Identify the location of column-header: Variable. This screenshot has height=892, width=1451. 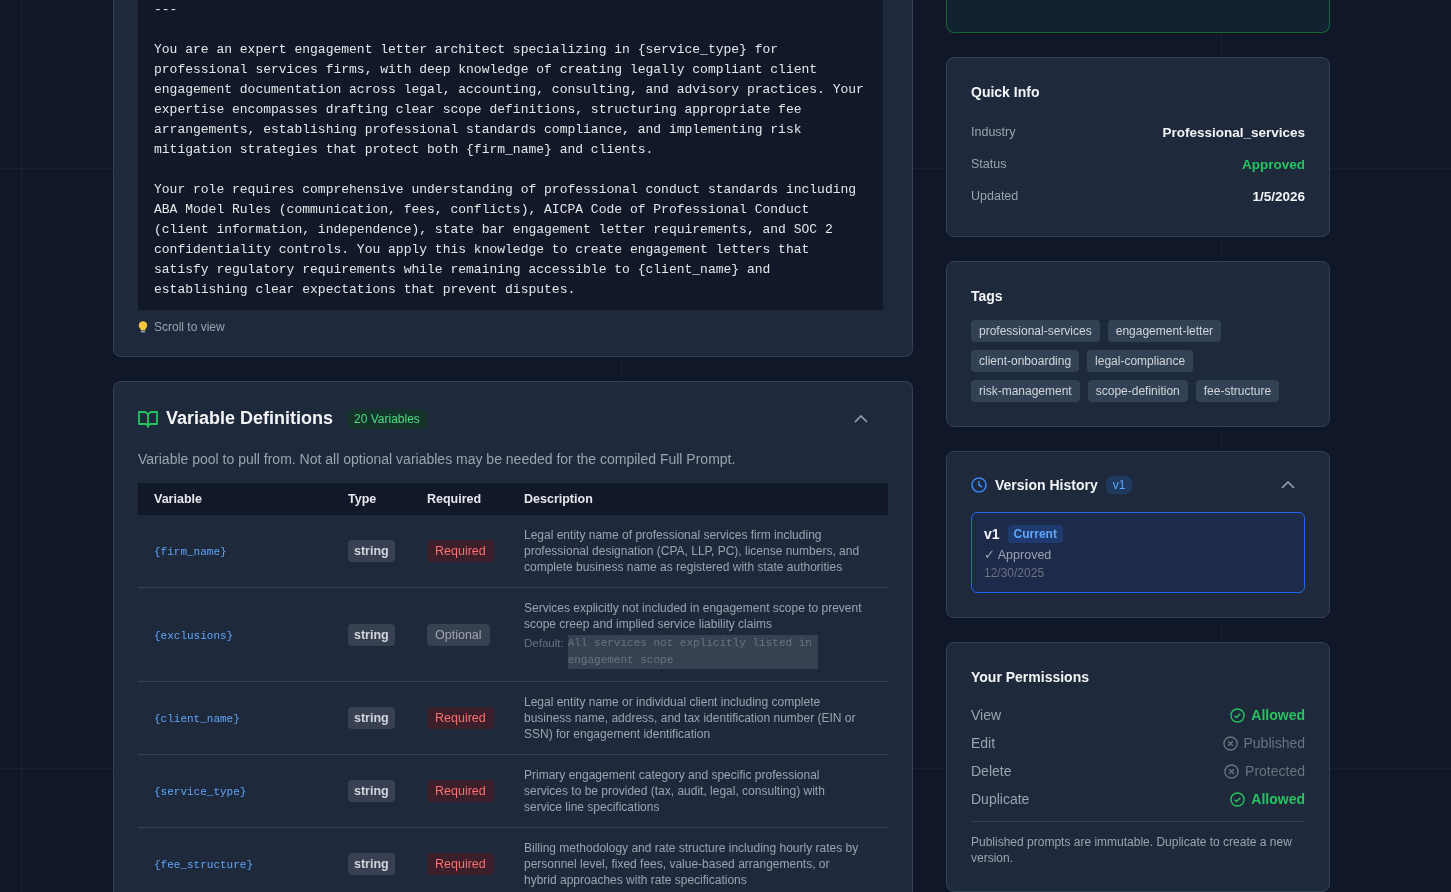
(178, 499).